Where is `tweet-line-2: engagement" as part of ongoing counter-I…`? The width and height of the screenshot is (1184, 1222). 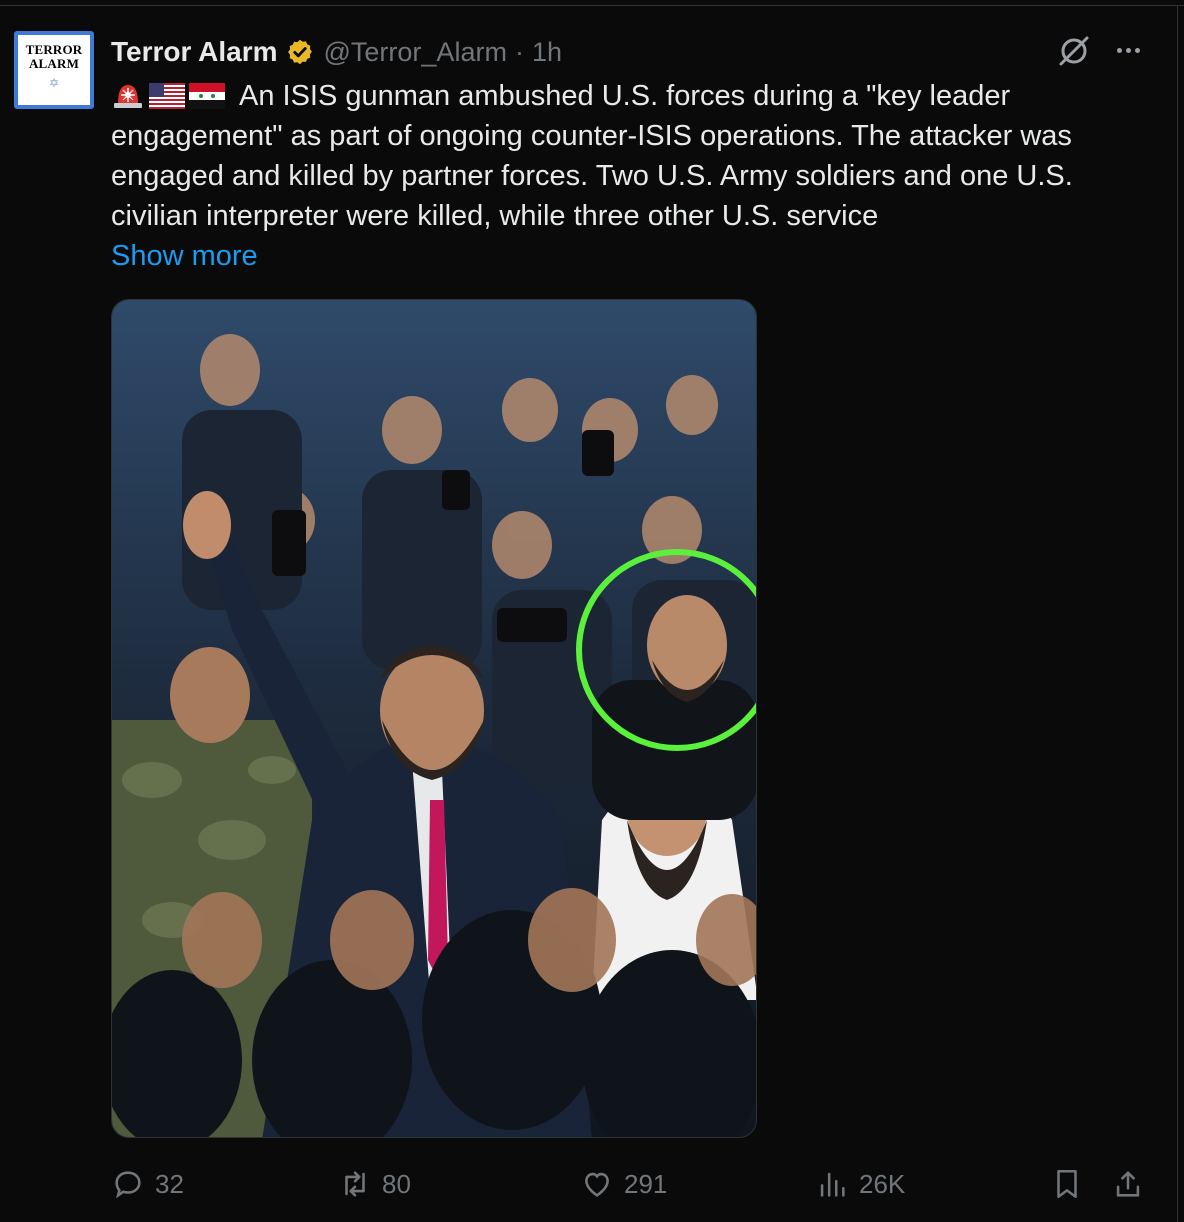 tweet-line-2: engagement" as part of ongoing counter-I… is located at coordinates (591, 136).